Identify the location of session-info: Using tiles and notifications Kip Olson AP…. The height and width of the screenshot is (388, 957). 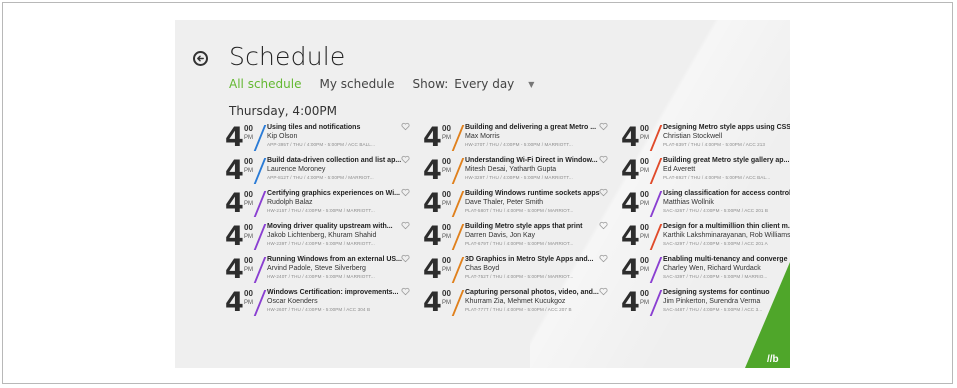
(336, 135).